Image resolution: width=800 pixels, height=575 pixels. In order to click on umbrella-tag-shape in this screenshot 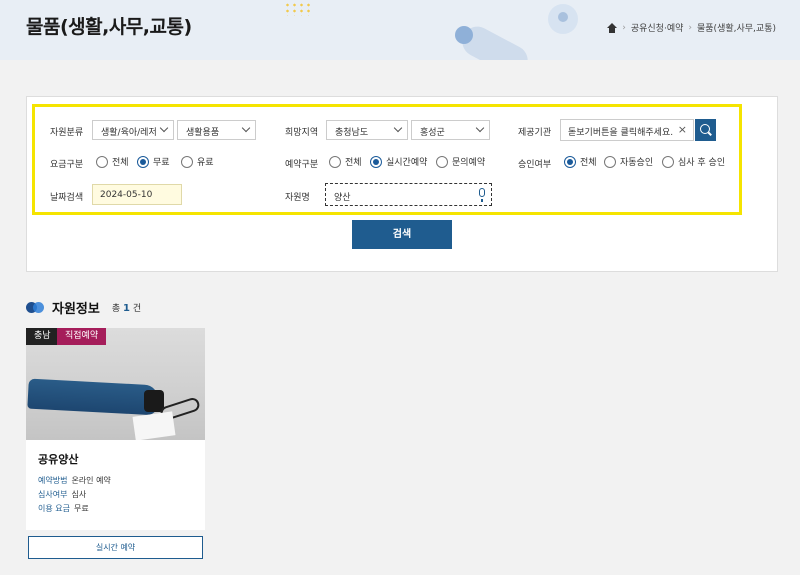, I will do `click(154, 425)`.